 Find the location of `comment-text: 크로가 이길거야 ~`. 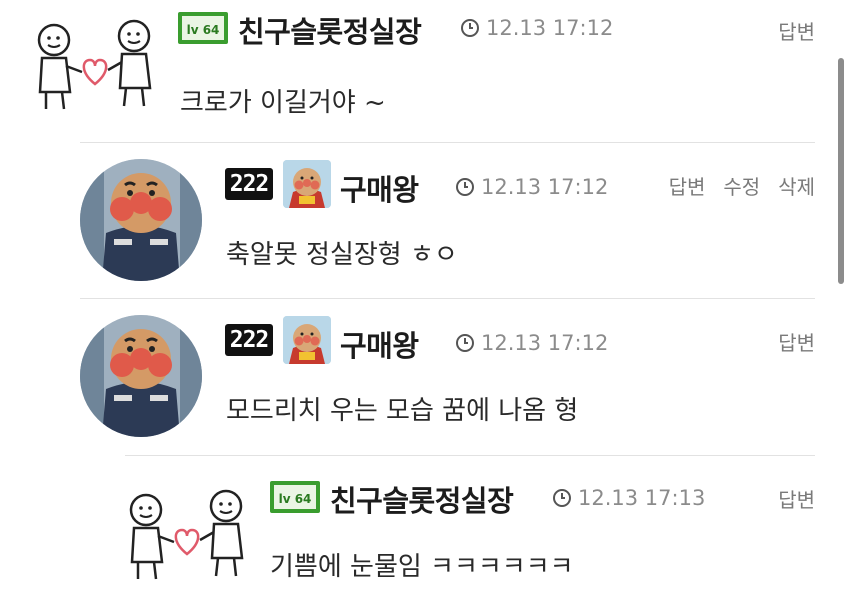

comment-text: 크로가 이길거야 ~ is located at coordinates (283, 103).